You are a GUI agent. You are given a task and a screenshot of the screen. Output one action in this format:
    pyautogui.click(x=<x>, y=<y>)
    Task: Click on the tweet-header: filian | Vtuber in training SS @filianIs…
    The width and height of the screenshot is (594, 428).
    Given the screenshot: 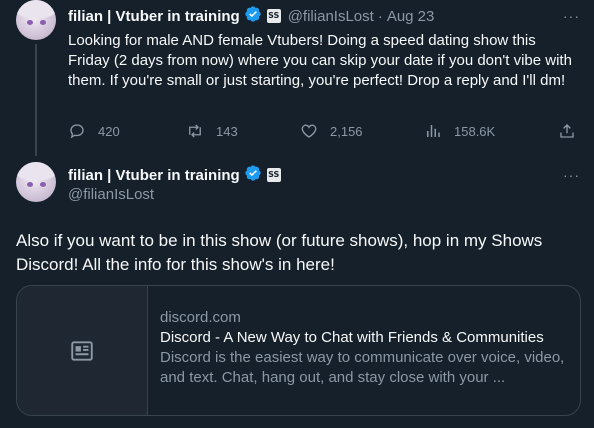 What is the action you would take?
    pyautogui.click(x=251, y=16)
    